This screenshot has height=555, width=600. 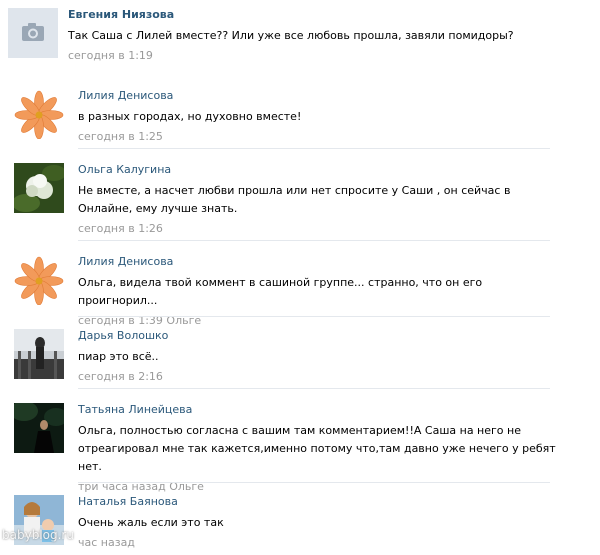 I want to click on comment-time: сегодня в 1:25, so click(x=120, y=136).